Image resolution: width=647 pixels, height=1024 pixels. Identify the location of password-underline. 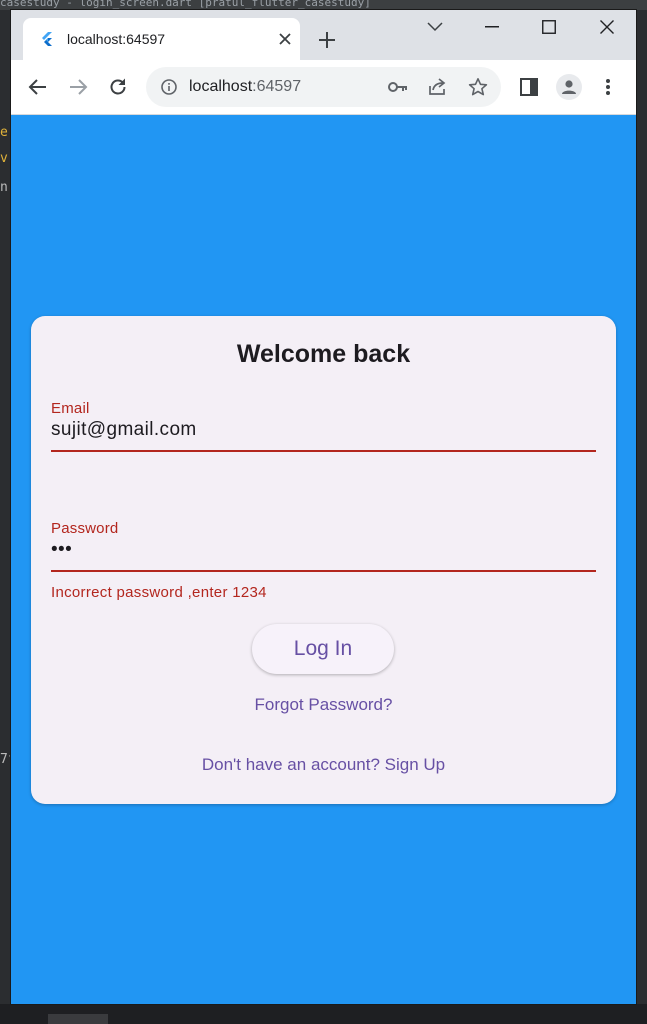
(323, 571).